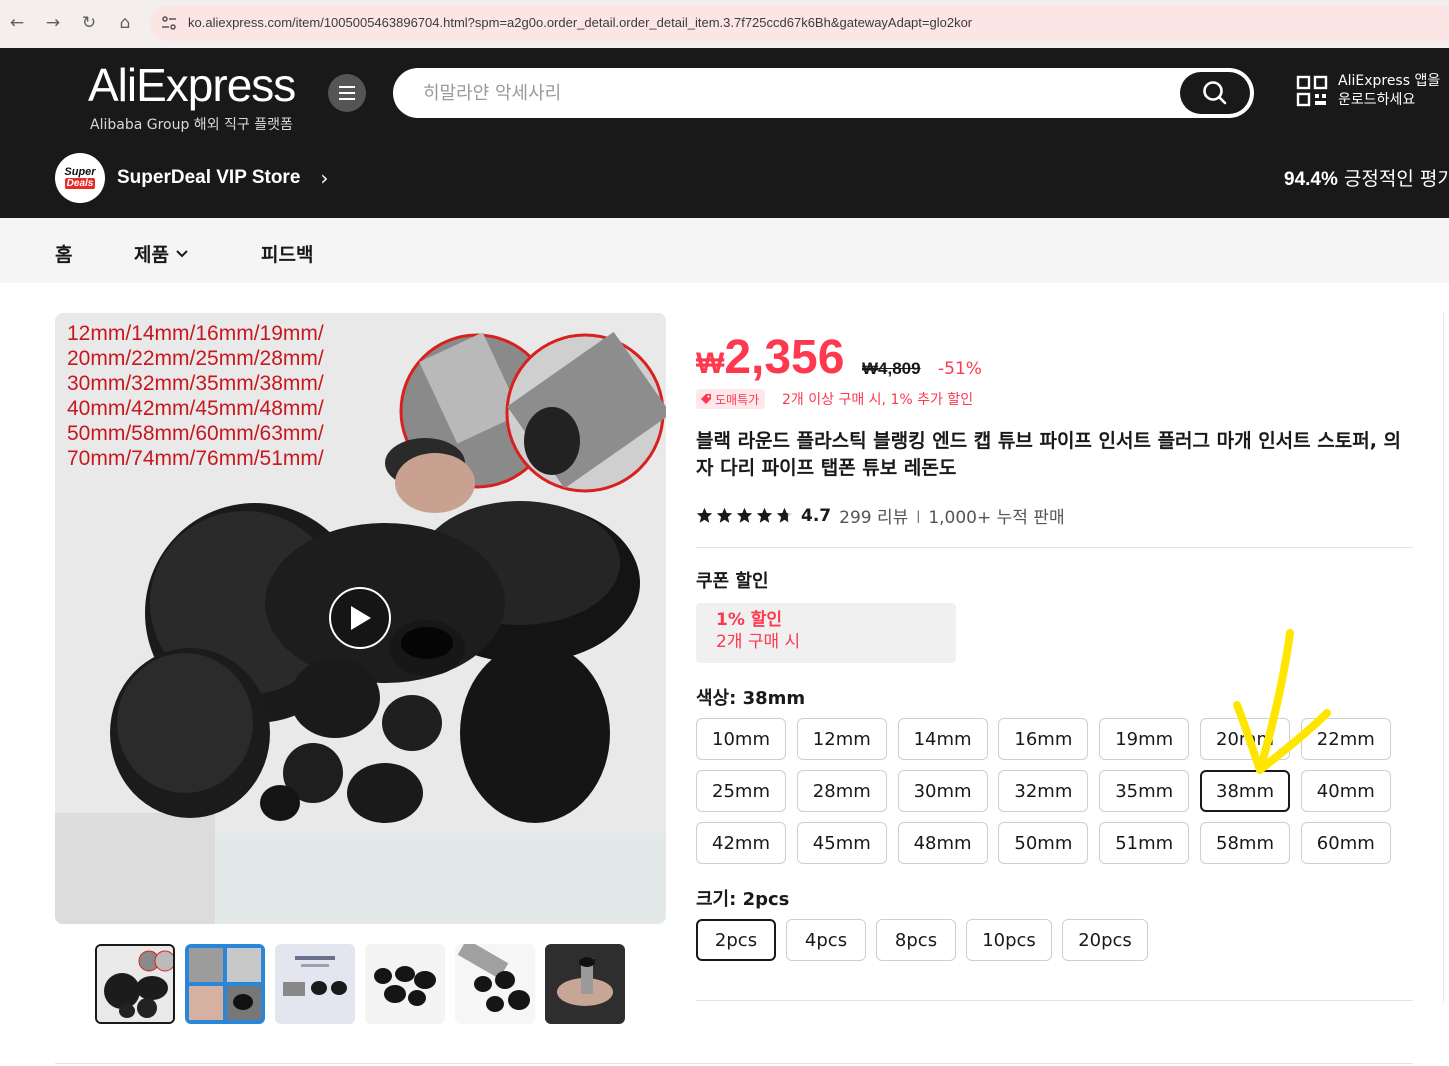 Image resolution: width=1449 pixels, height=1066 pixels. I want to click on coupon-card: 1% 할인 2개 구매 시, so click(826, 633).